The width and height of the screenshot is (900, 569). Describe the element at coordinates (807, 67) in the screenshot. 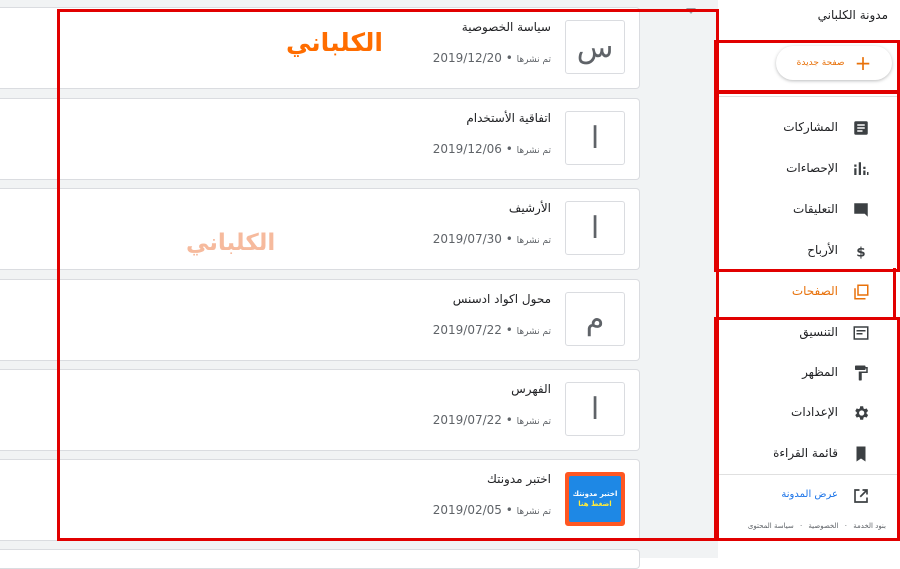

I see `annotation-box-new-page` at that location.